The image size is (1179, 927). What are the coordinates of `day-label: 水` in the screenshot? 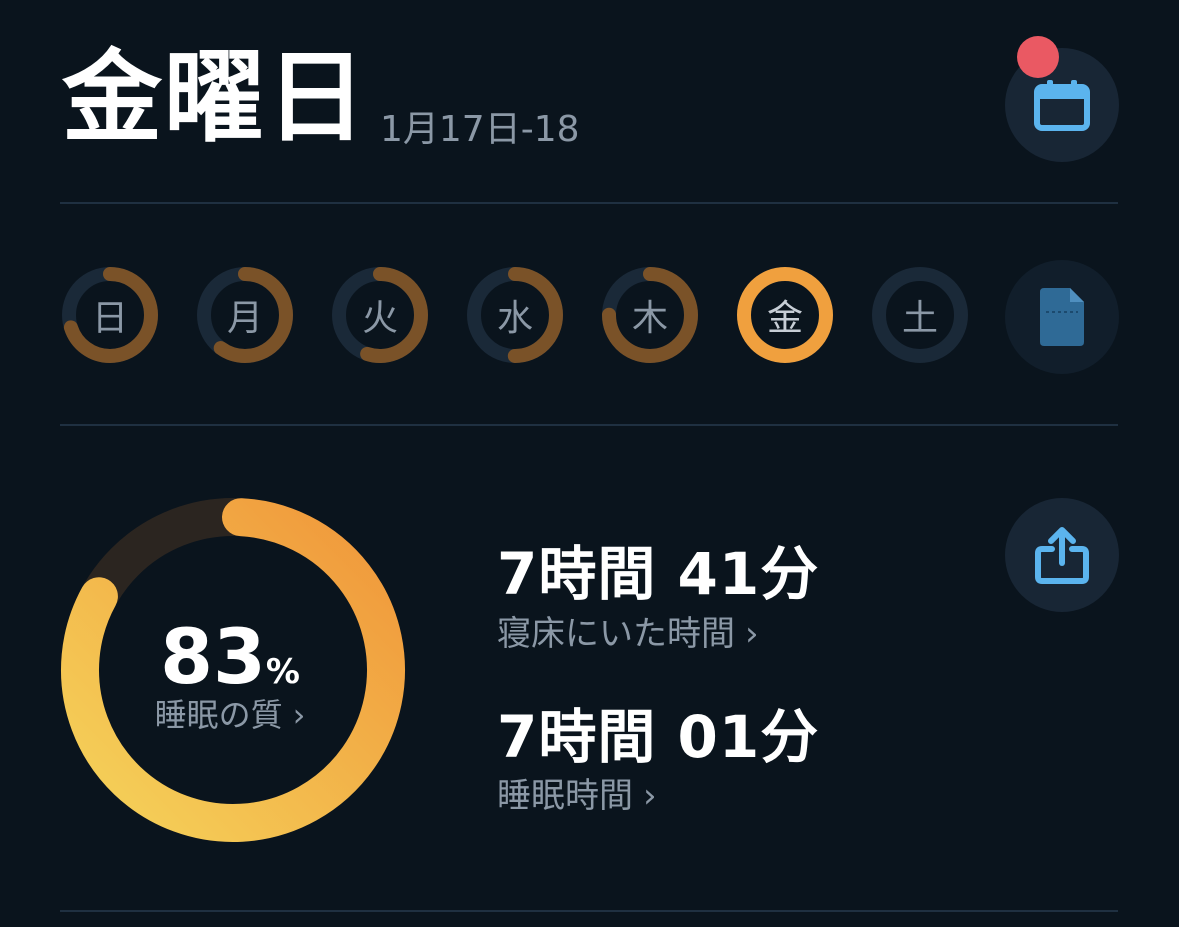 It's located at (514, 318).